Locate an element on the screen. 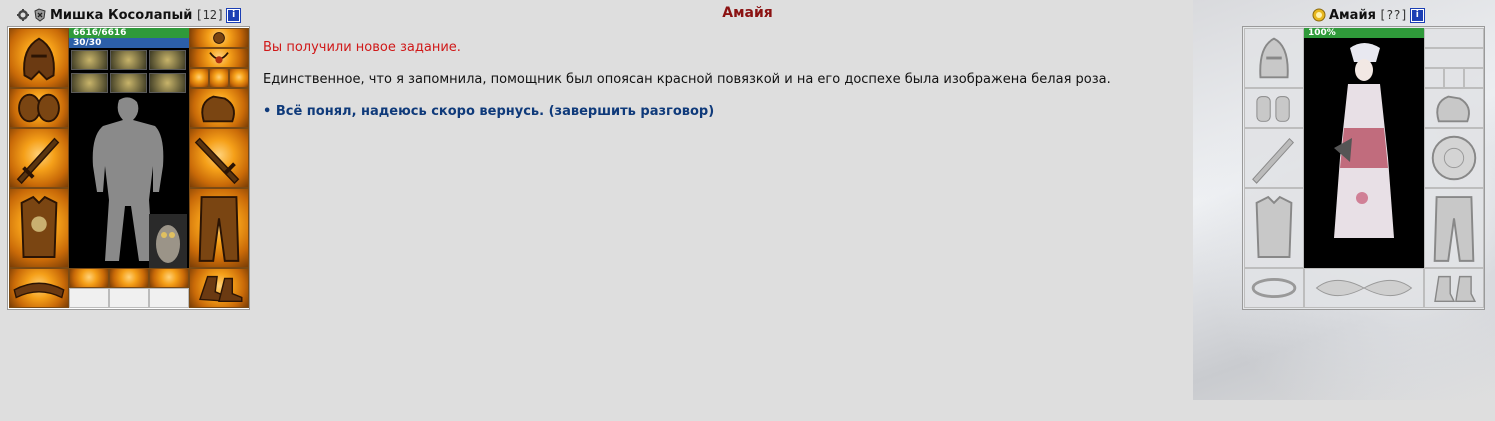  belt-slot is located at coordinates (39, 288).